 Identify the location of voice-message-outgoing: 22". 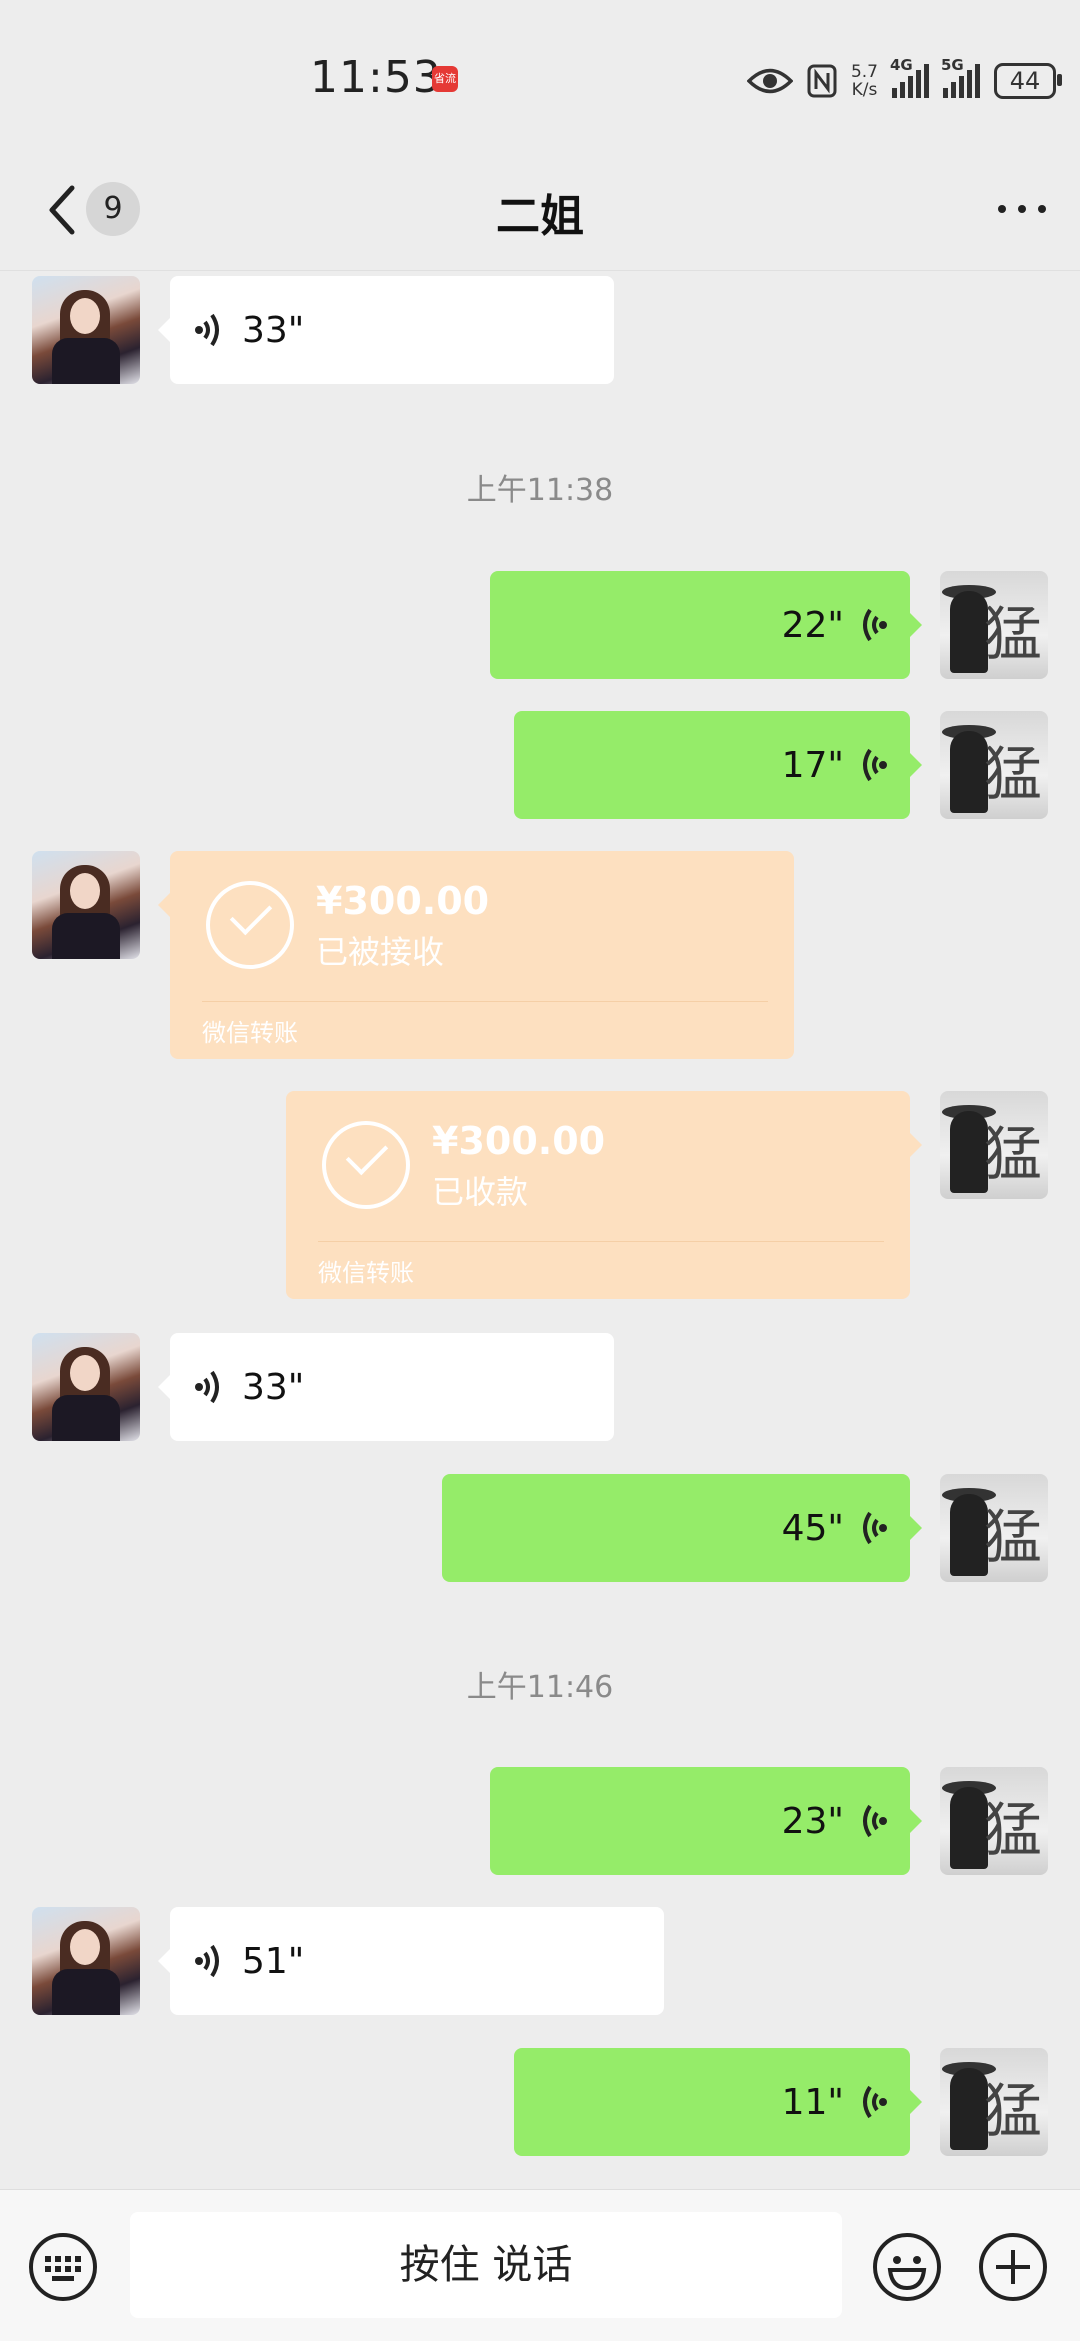
(706, 625).